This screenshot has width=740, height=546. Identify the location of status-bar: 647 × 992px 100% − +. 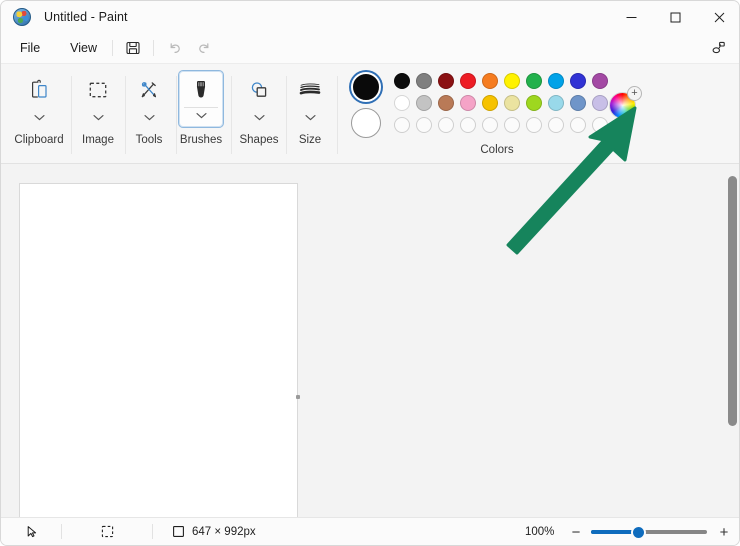
(370, 531).